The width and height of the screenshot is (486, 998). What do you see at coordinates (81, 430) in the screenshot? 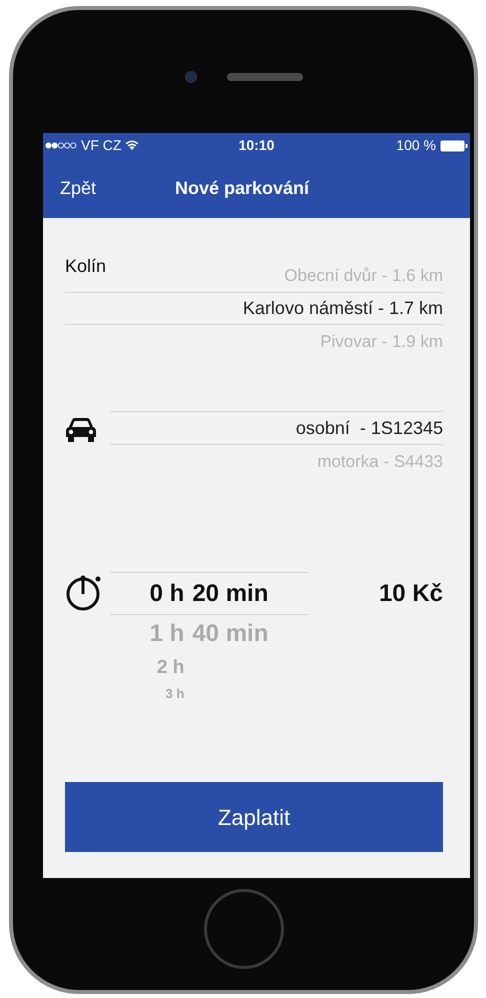
I see `car-icon` at bounding box center [81, 430].